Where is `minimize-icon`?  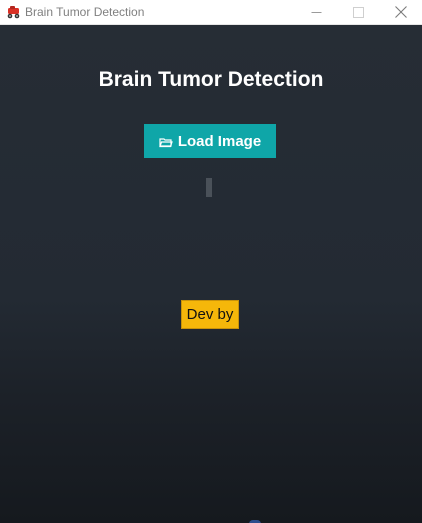 minimize-icon is located at coordinates (316, 12).